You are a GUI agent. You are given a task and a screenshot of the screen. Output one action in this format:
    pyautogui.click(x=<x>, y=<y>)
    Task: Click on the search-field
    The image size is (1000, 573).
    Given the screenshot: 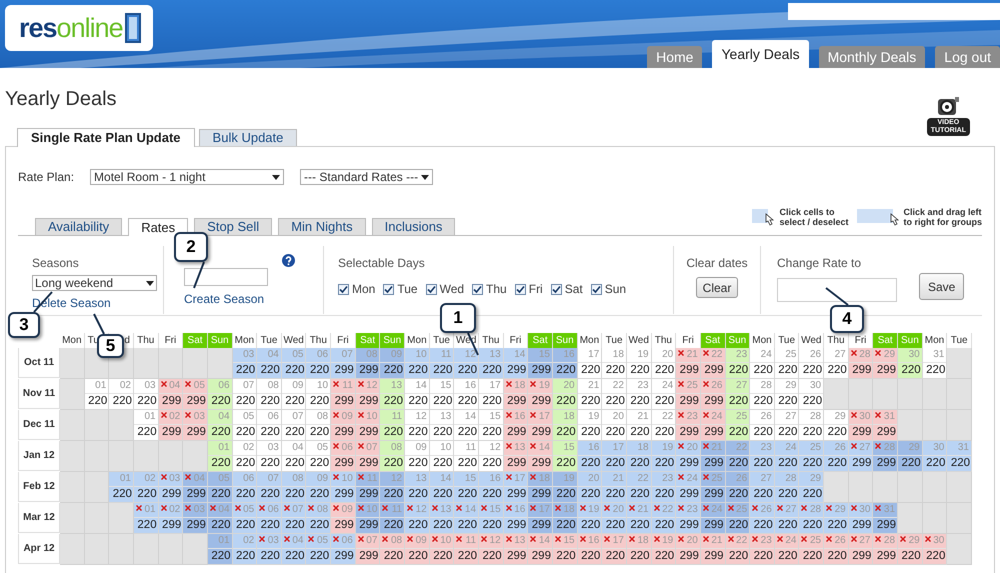 What is the action you would take?
    pyautogui.click(x=894, y=11)
    